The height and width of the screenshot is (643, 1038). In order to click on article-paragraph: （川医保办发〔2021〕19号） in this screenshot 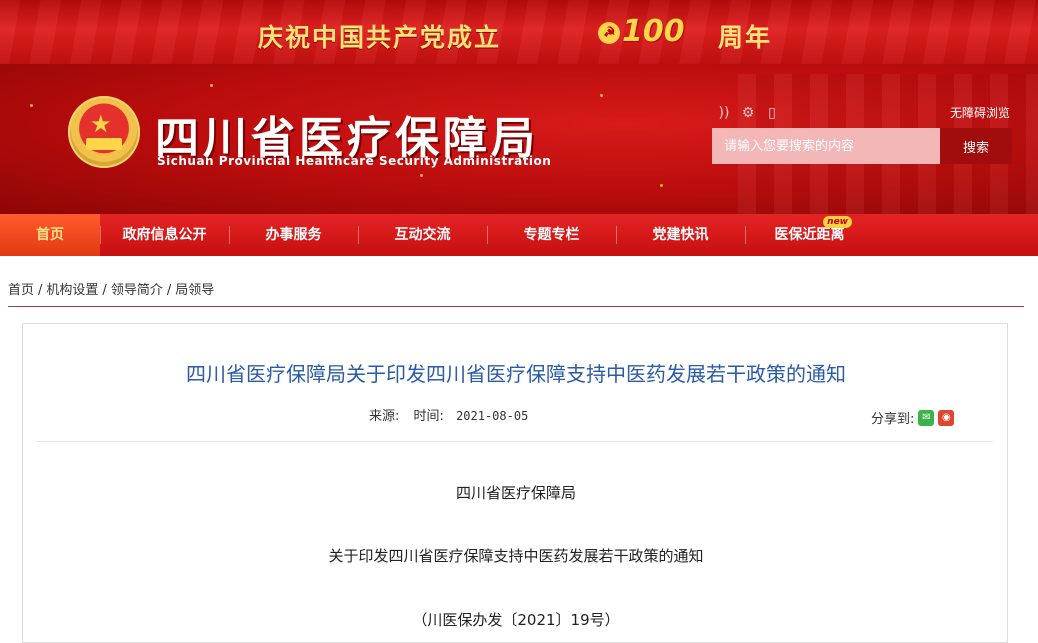, I will do `click(516, 620)`.